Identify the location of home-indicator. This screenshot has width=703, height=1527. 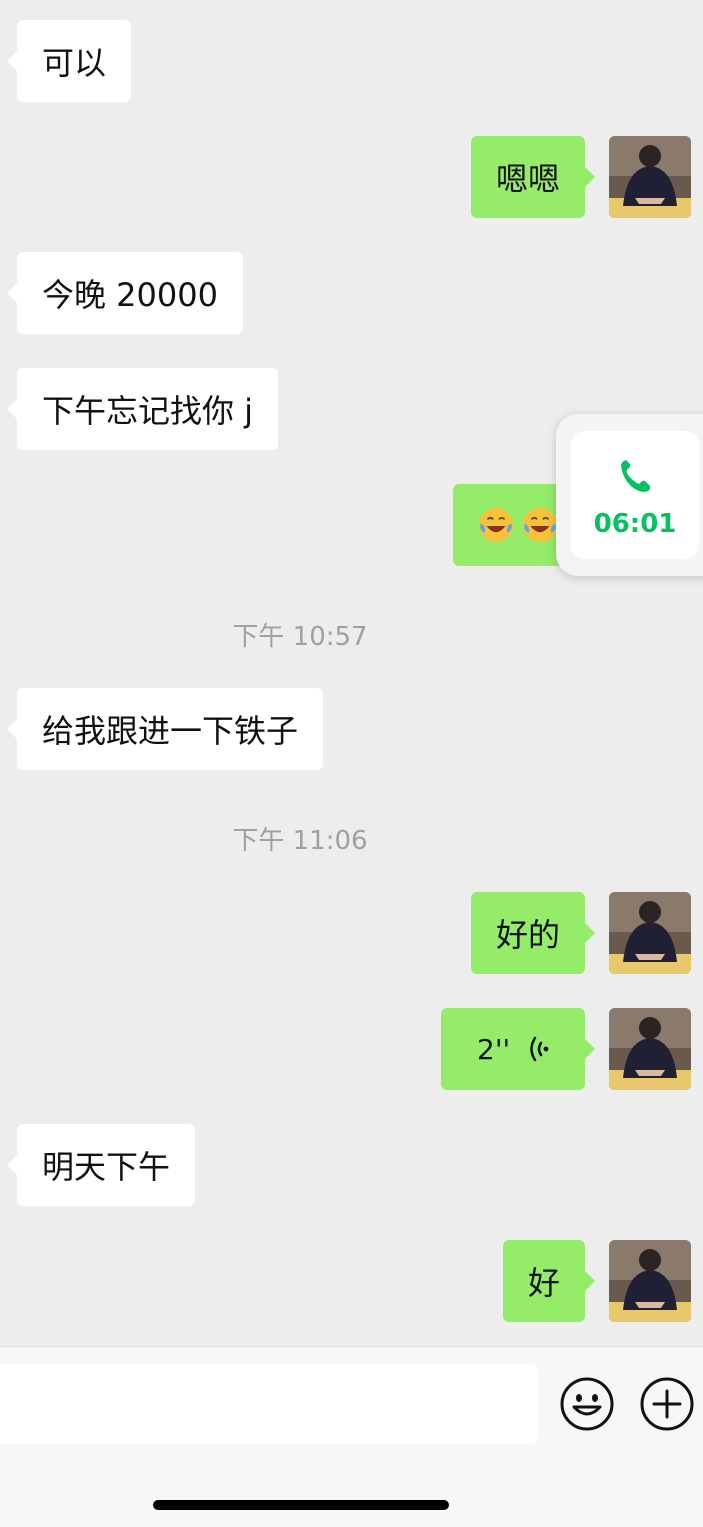
(301, 1505).